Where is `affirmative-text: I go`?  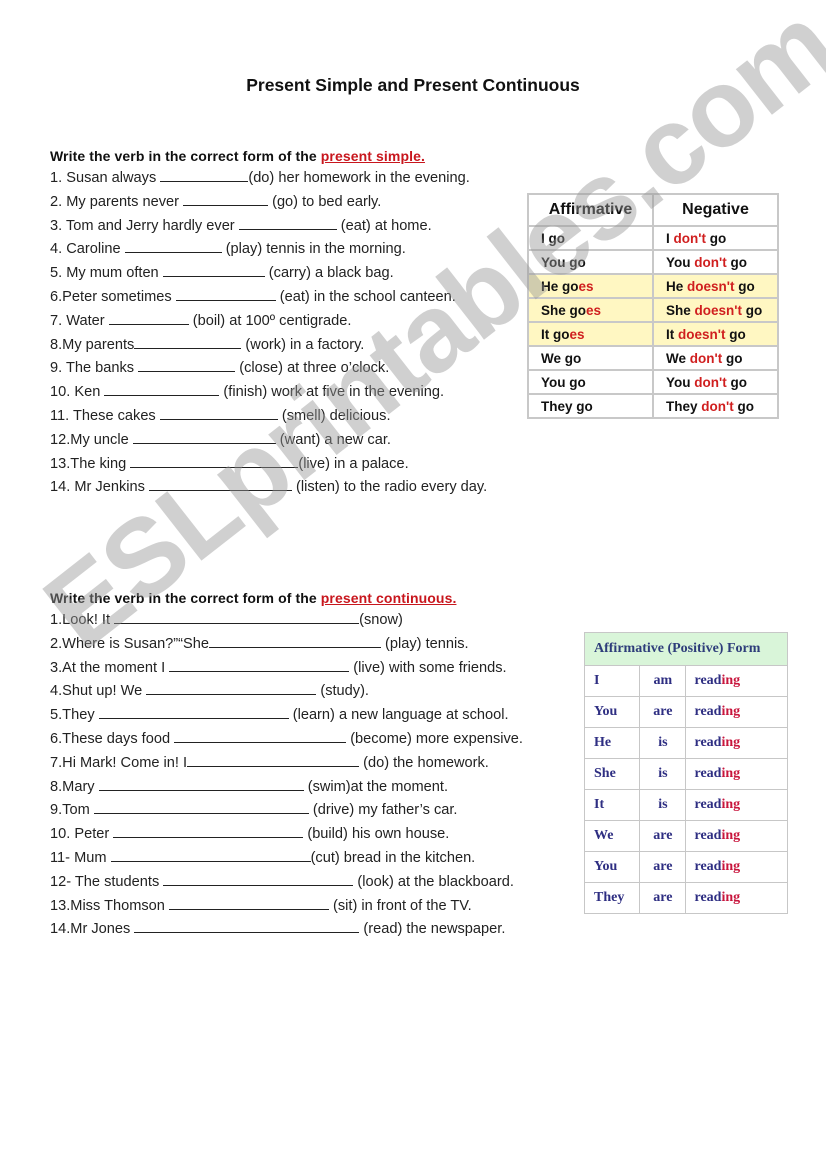
affirmative-text: I go is located at coordinates (553, 238).